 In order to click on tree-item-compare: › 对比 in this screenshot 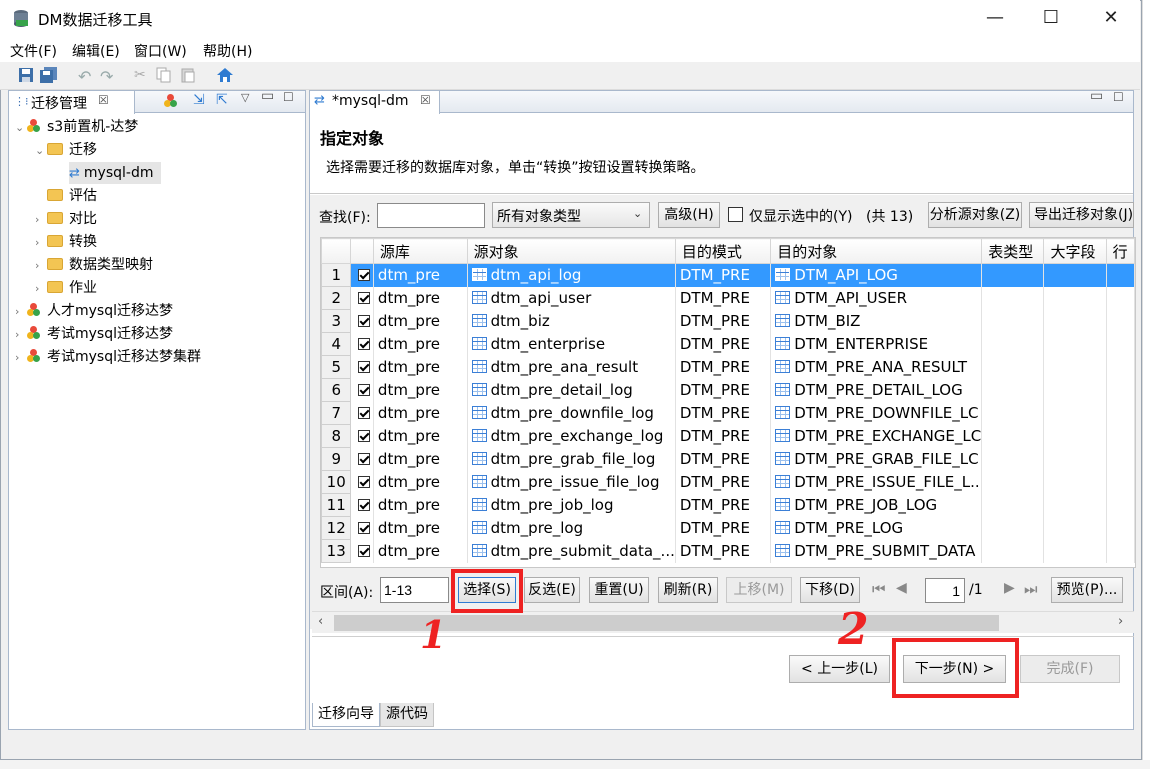, I will do `click(66, 219)`.